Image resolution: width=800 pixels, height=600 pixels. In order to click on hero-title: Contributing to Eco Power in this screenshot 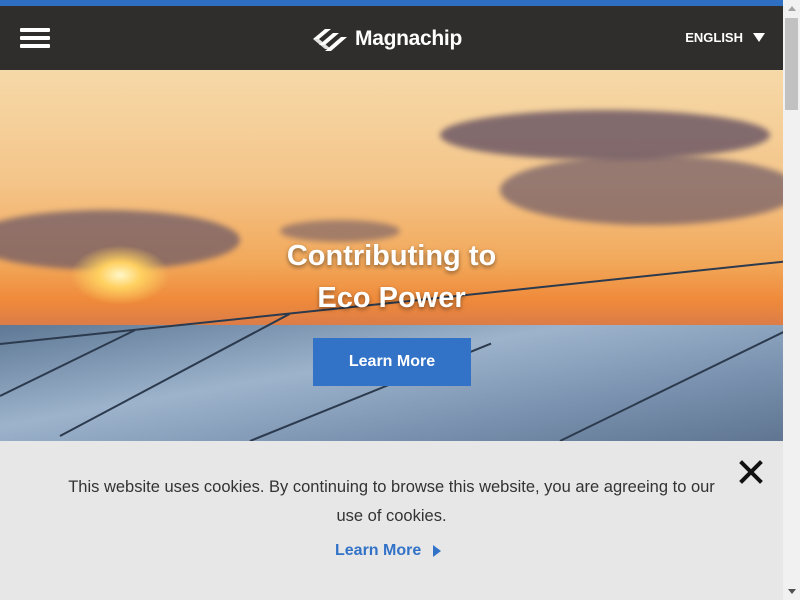, I will do `click(391, 277)`.